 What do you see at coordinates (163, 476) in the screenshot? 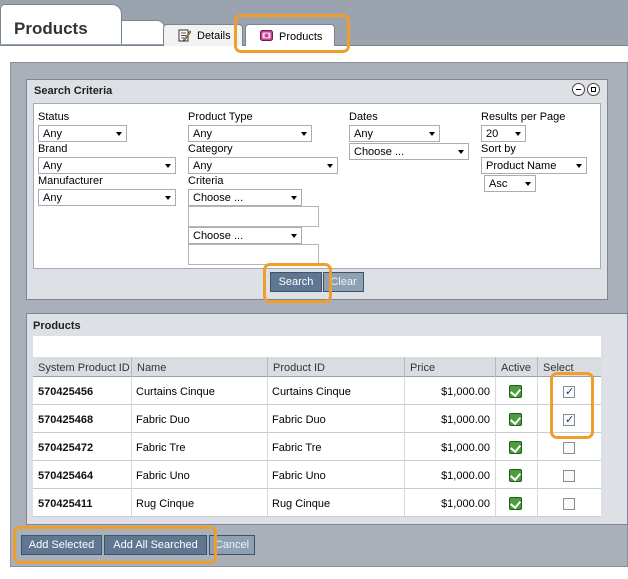
I see `row-name: Fabric Uno` at bounding box center [163, 476].